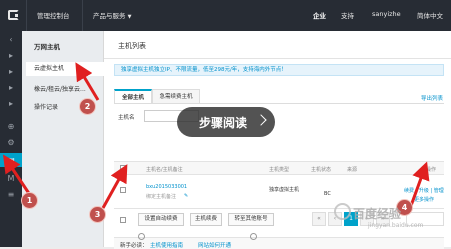  What do you see at coordinates (166, 187) in the screenshot?
I see `host-name-link: bxu2015033001` at bounding box center [166, 187].